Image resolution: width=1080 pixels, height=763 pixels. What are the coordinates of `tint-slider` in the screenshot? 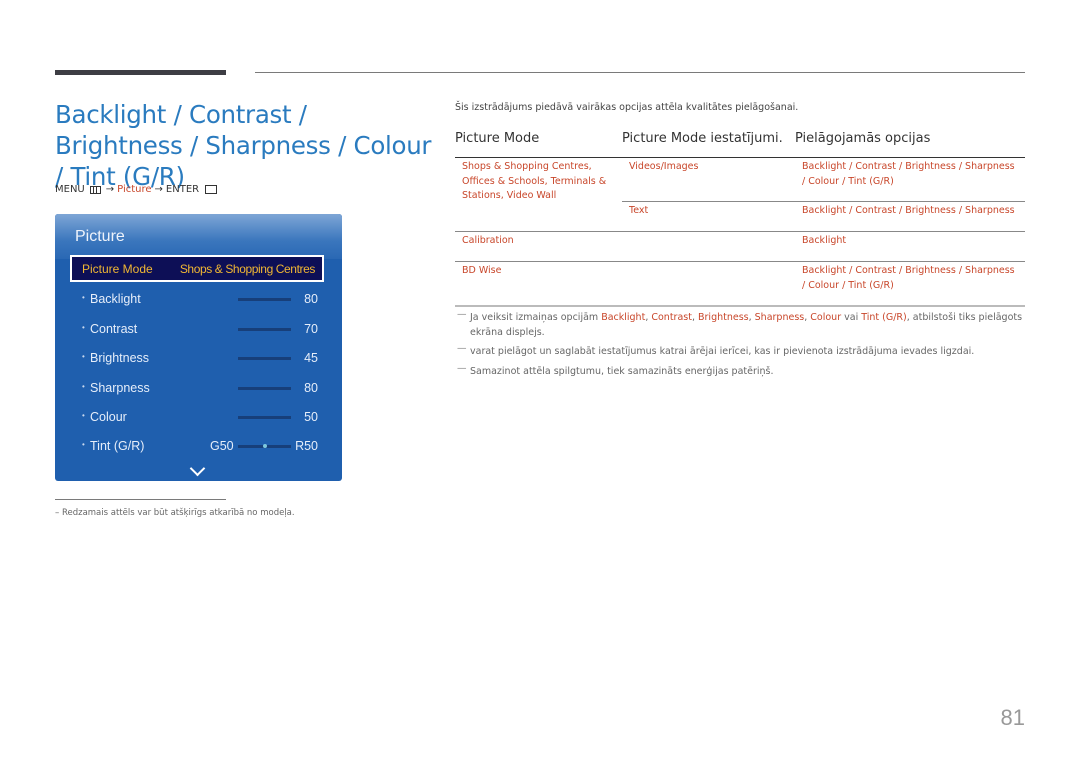 It's located at (264, 446).